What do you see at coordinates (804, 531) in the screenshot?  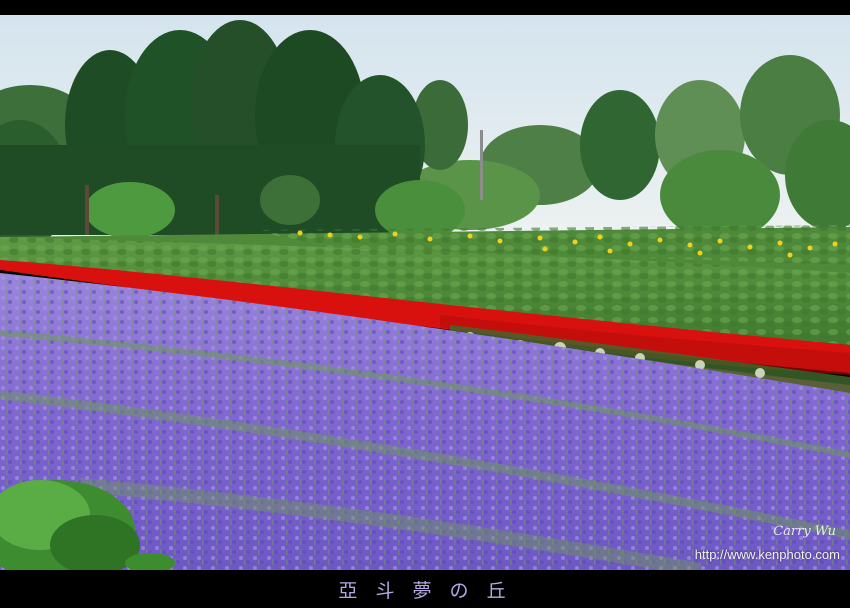 I see `photographer-signature: Carry Wu` at bounding box center [804, 531].